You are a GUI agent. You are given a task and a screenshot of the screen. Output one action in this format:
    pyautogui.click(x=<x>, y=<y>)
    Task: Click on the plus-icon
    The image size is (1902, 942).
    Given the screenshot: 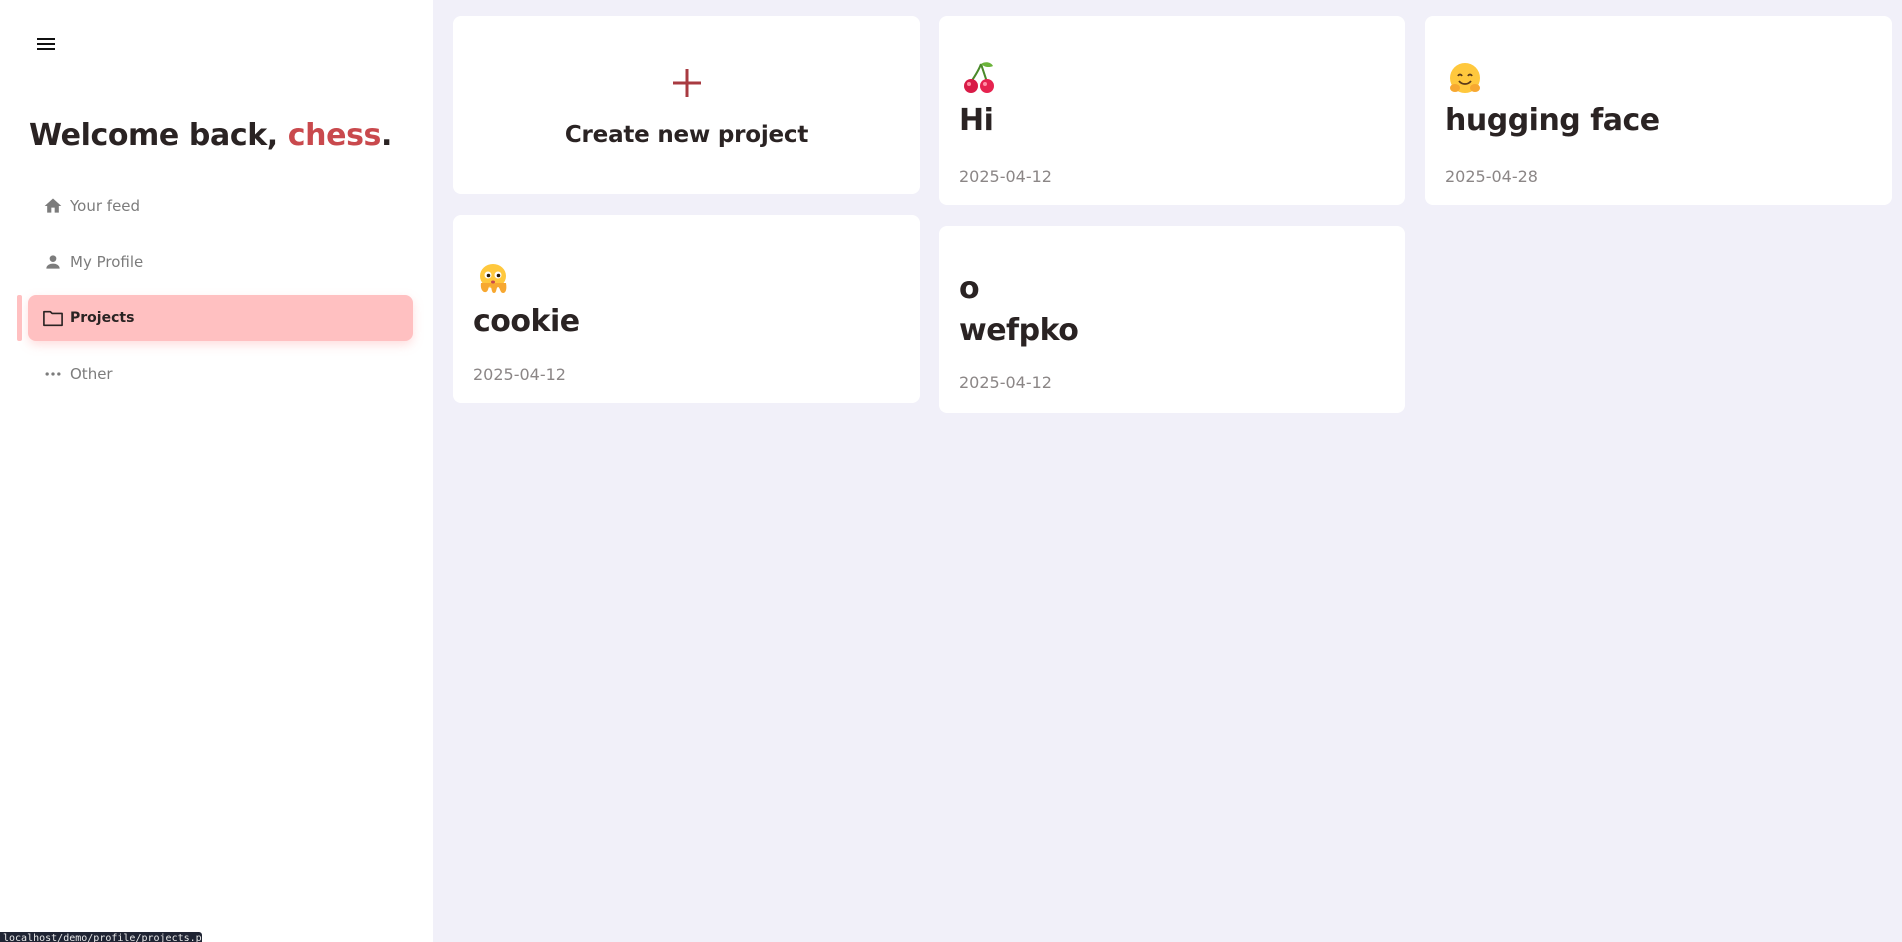 What is the action you would take?
    pyautogui.click(x=687, y=82)
    